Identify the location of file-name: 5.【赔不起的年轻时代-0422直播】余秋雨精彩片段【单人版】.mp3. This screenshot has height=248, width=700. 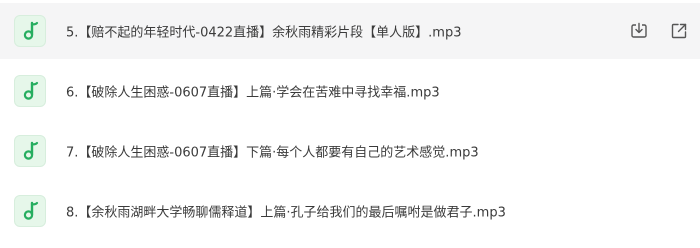
(264, 31).